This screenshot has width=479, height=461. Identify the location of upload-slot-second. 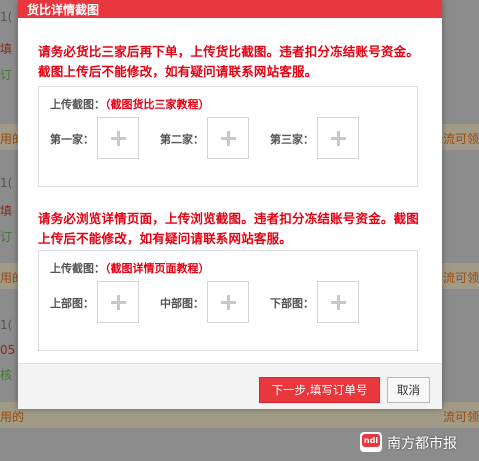
(228, 138).